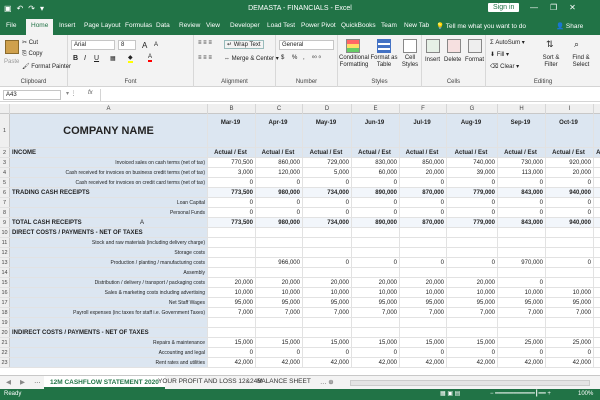 This screenshot has width=600, height=400. Describe the element at coordinates (472, 130) in the screenshot. I see `data-cell: Aug-19` at that location.